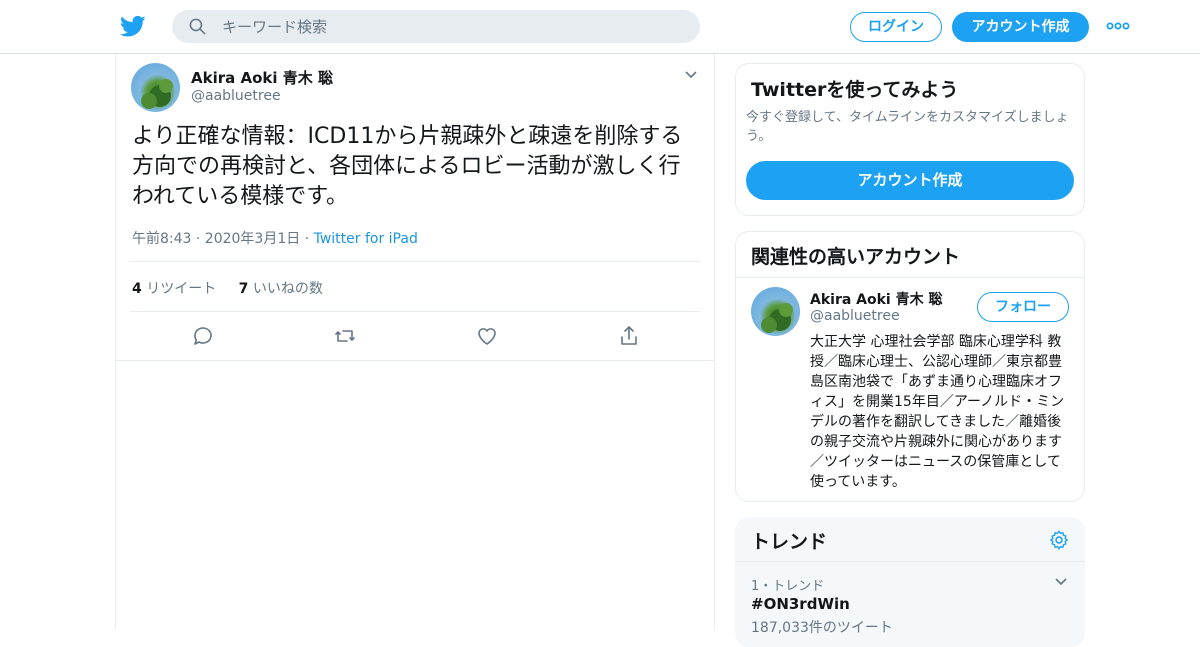 The height and width of the screenshot is (647, 1200). What do you see at coordinates (1020, 27) in the screenshot?
I see `signup-button: アカウント作成` at bounding box center [1020, 27].